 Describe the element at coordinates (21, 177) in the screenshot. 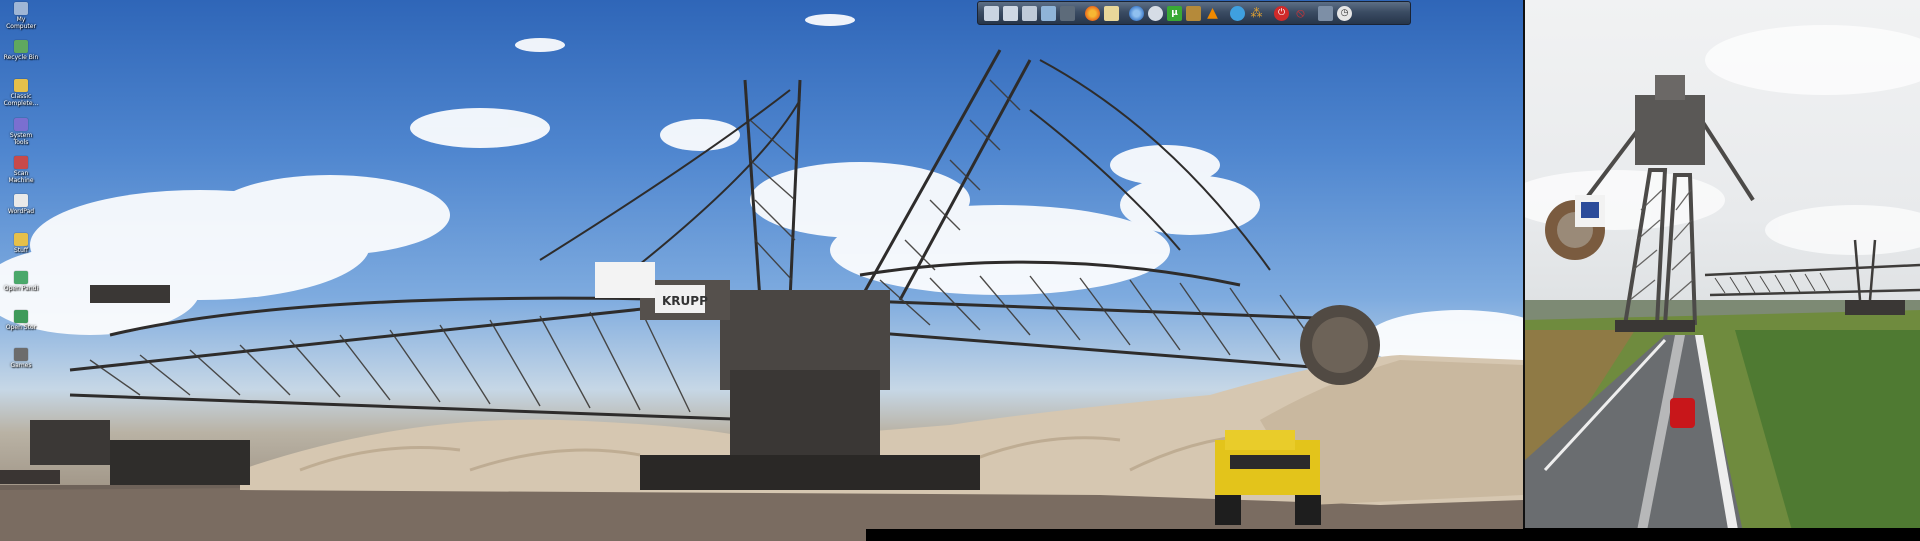

I see `desktop-icon-label: Scan Machine` at that location.